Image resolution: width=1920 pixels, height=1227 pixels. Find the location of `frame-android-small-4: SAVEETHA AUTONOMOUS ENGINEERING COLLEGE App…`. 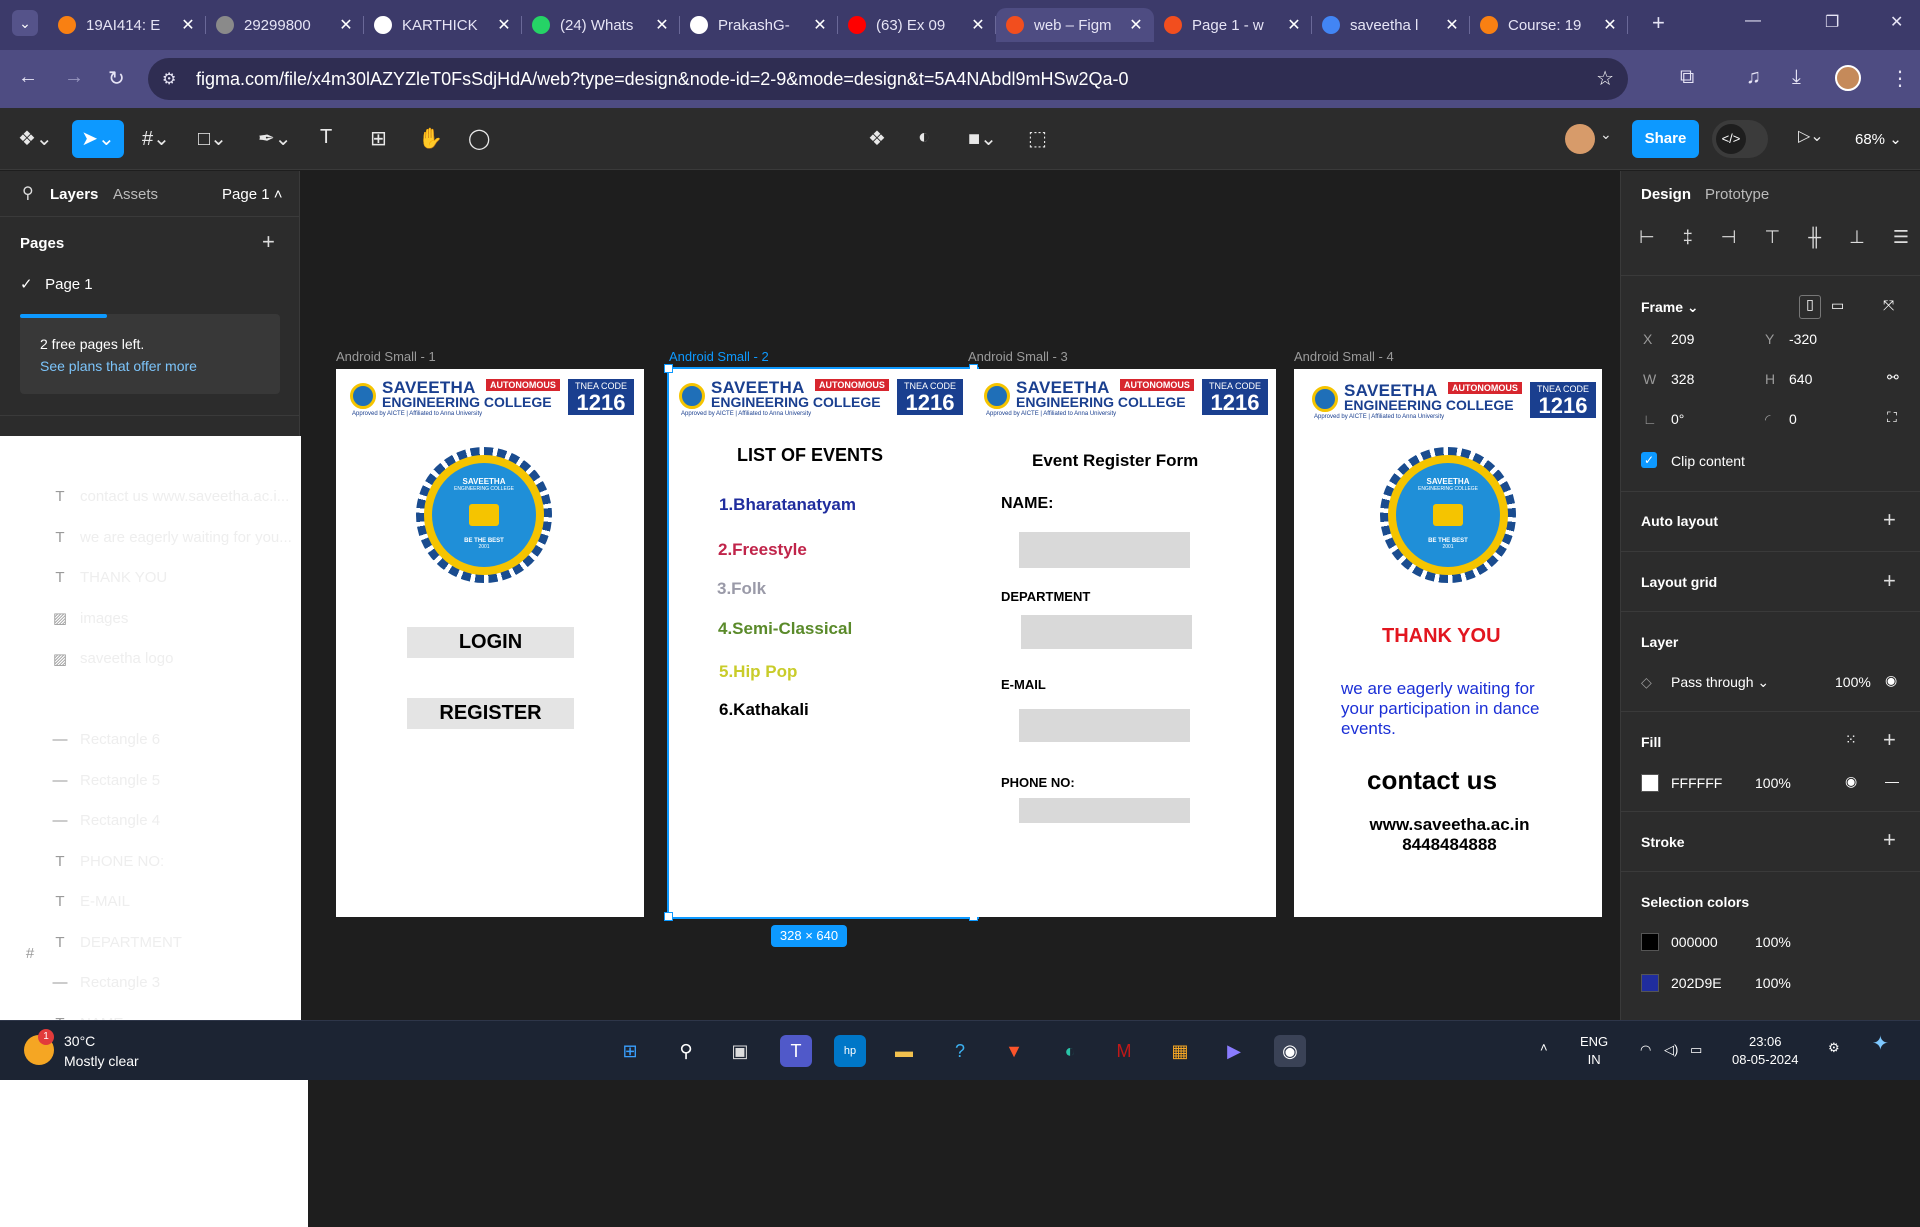

frame-android-small-4: SAVEETHA AUTONOMOUS ENGINEERING COLLEGE App… is located at coordinates (1448, 643).